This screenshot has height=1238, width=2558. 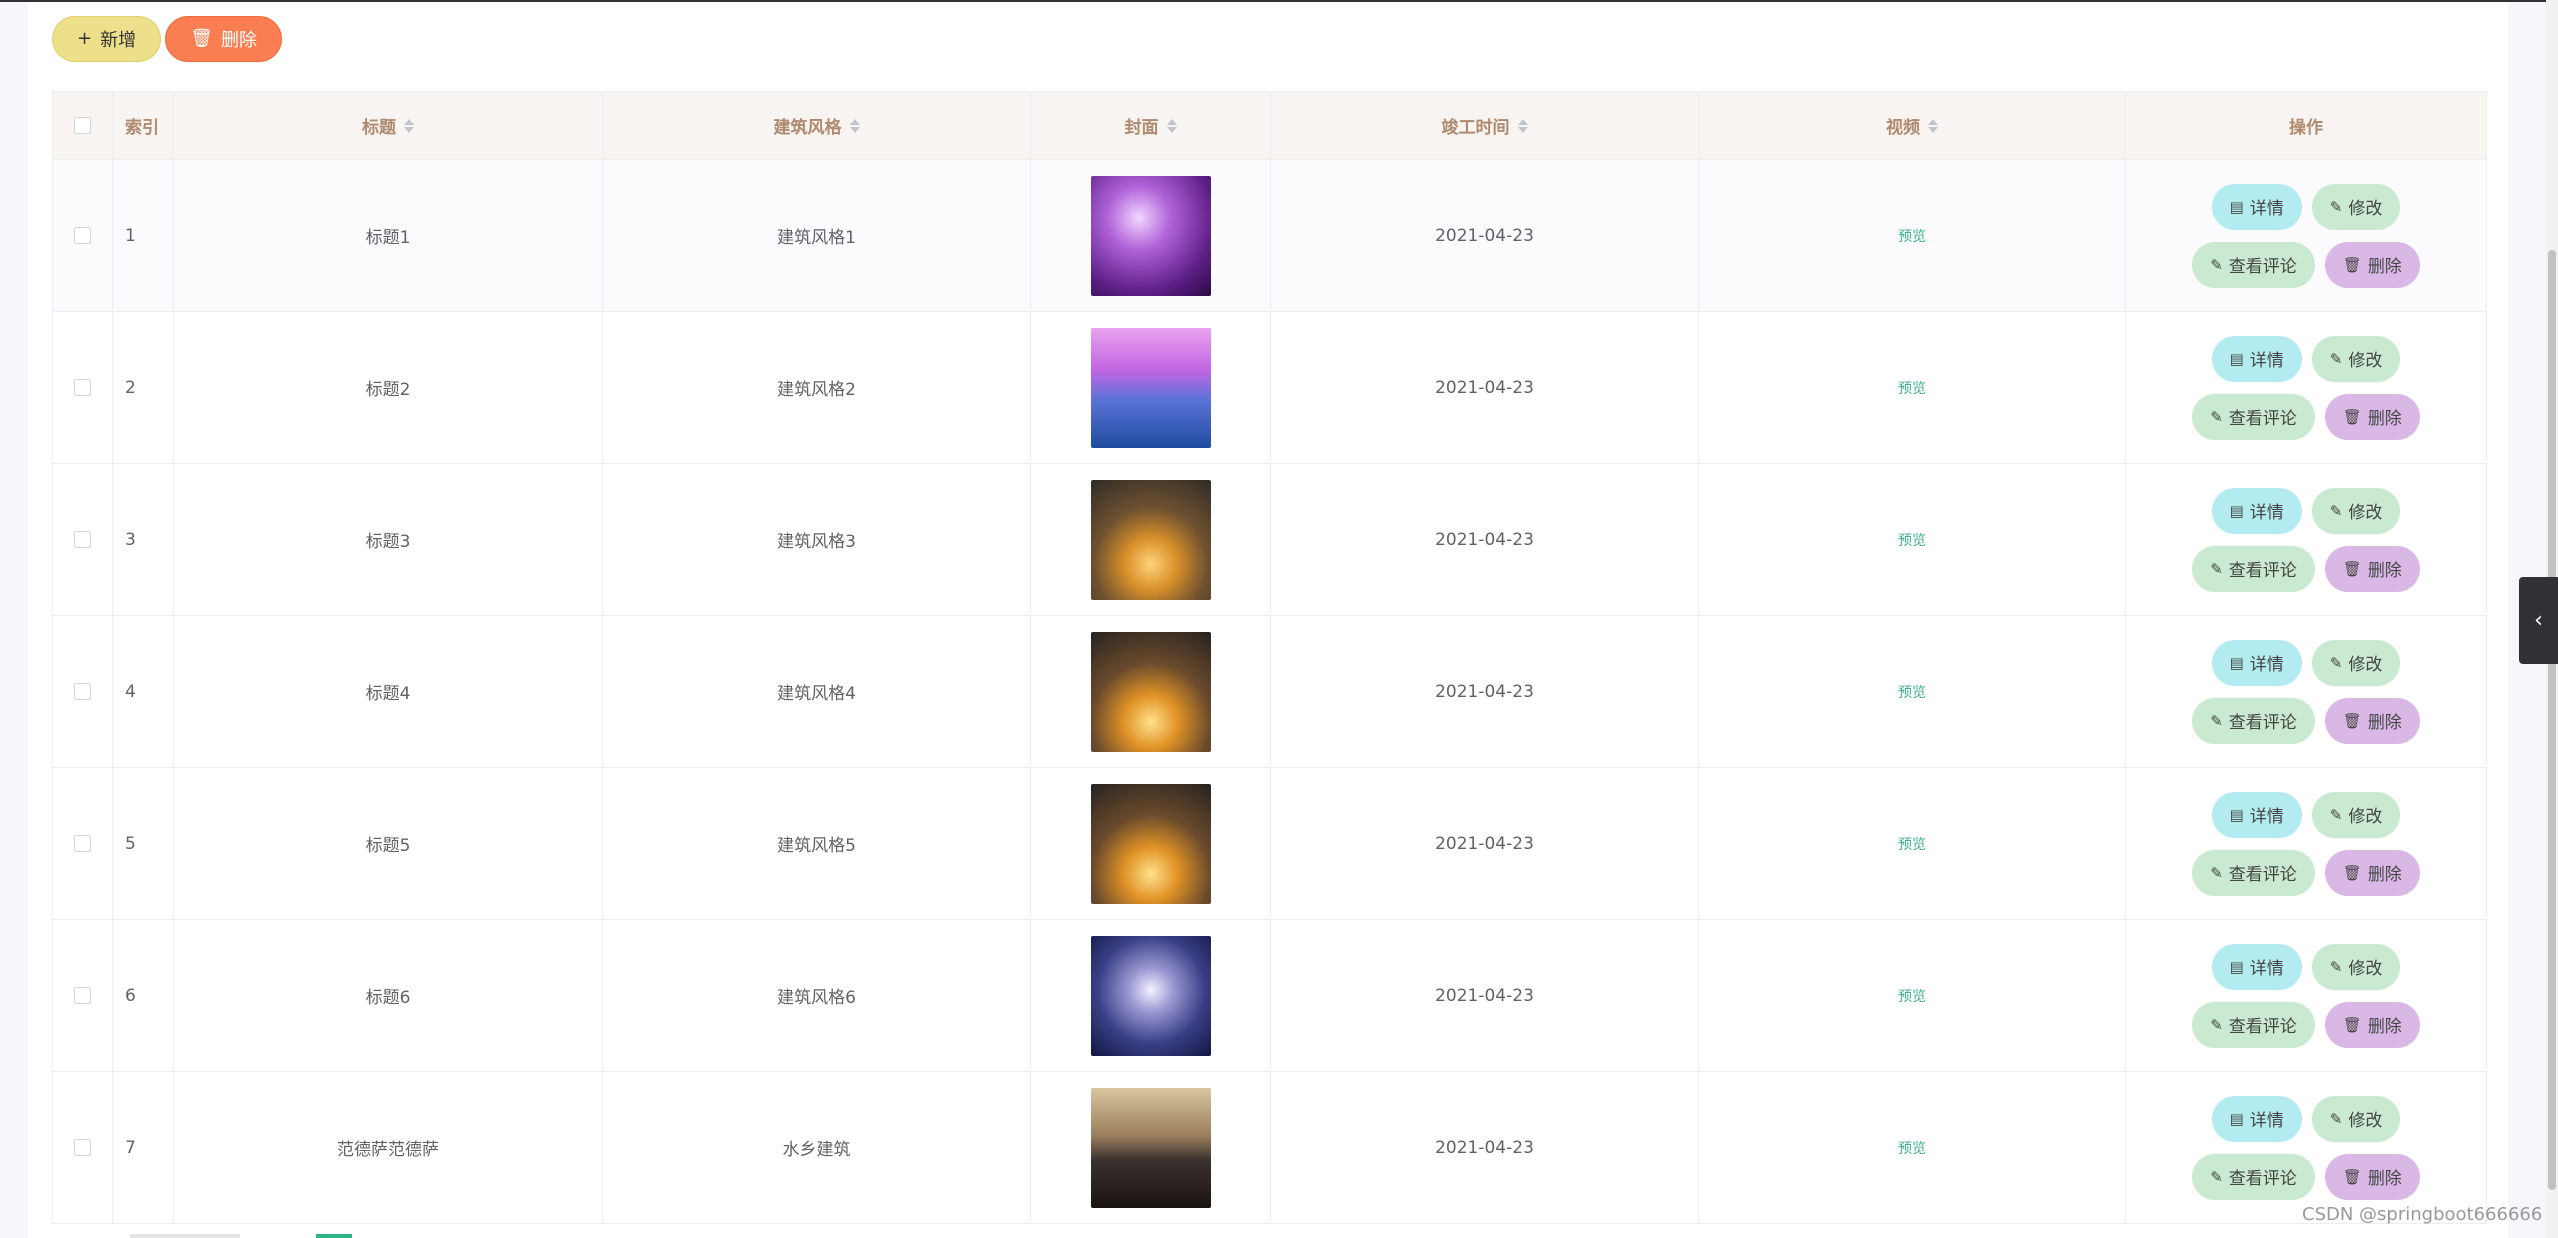 I want to click on table-header: 索引 标题 建筑风格 封面 竣工时间 视频 操作, so click(x=1270, y=126).